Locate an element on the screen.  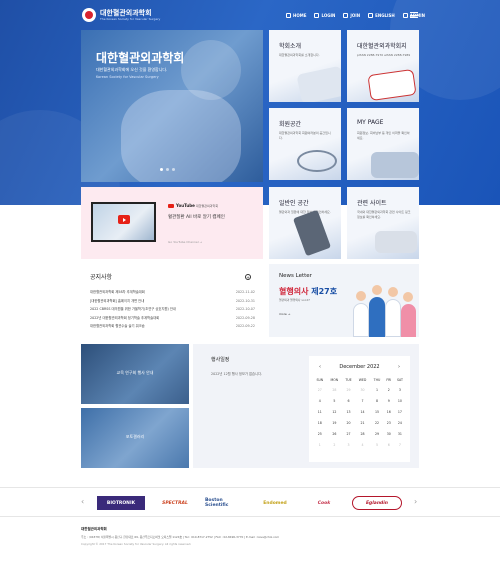
stethoscope-image is located at coordinates (317, 161).